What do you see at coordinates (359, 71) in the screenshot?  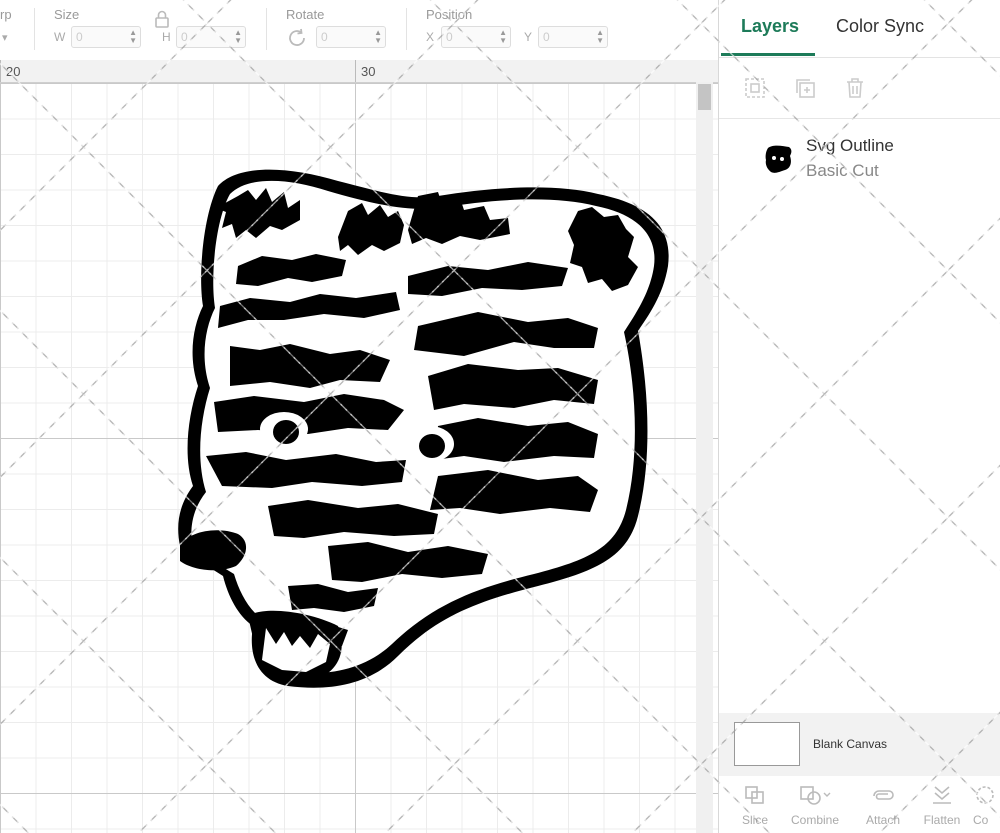 I see `horizontal-ruler: 20 30` at bounding box center [359, 71].